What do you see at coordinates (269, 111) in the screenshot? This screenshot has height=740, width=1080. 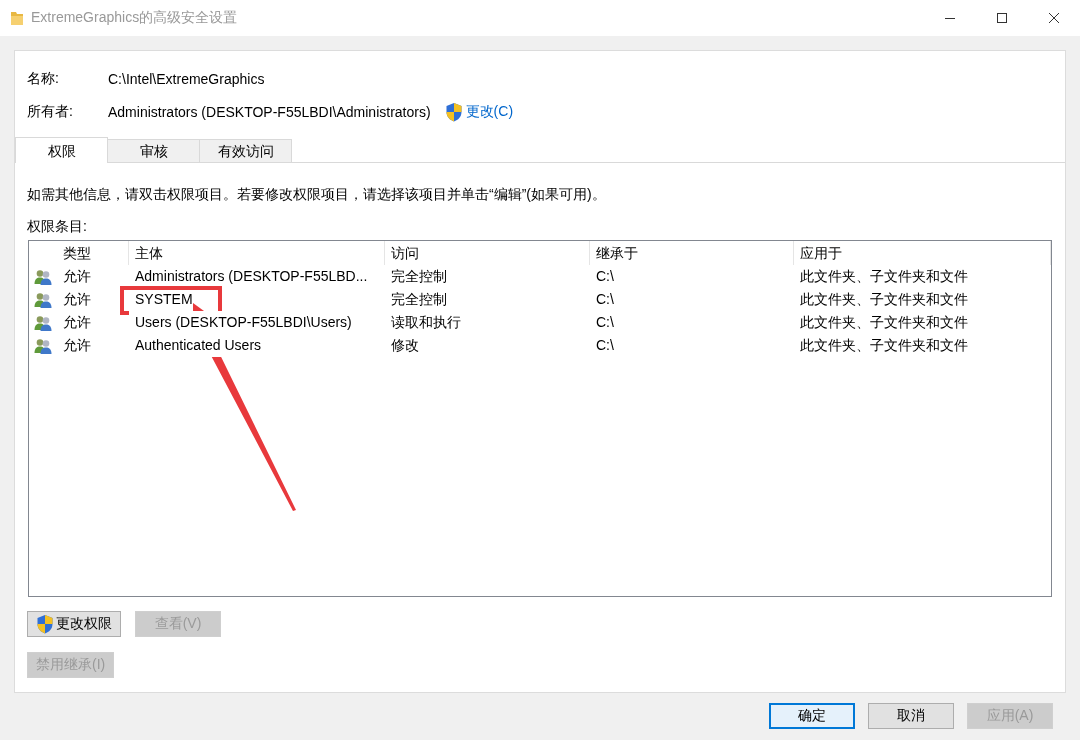 I see `field-value: Administrators (DESKTOP-F55LBDI\Administrators)` at bounding box center [269, 111].